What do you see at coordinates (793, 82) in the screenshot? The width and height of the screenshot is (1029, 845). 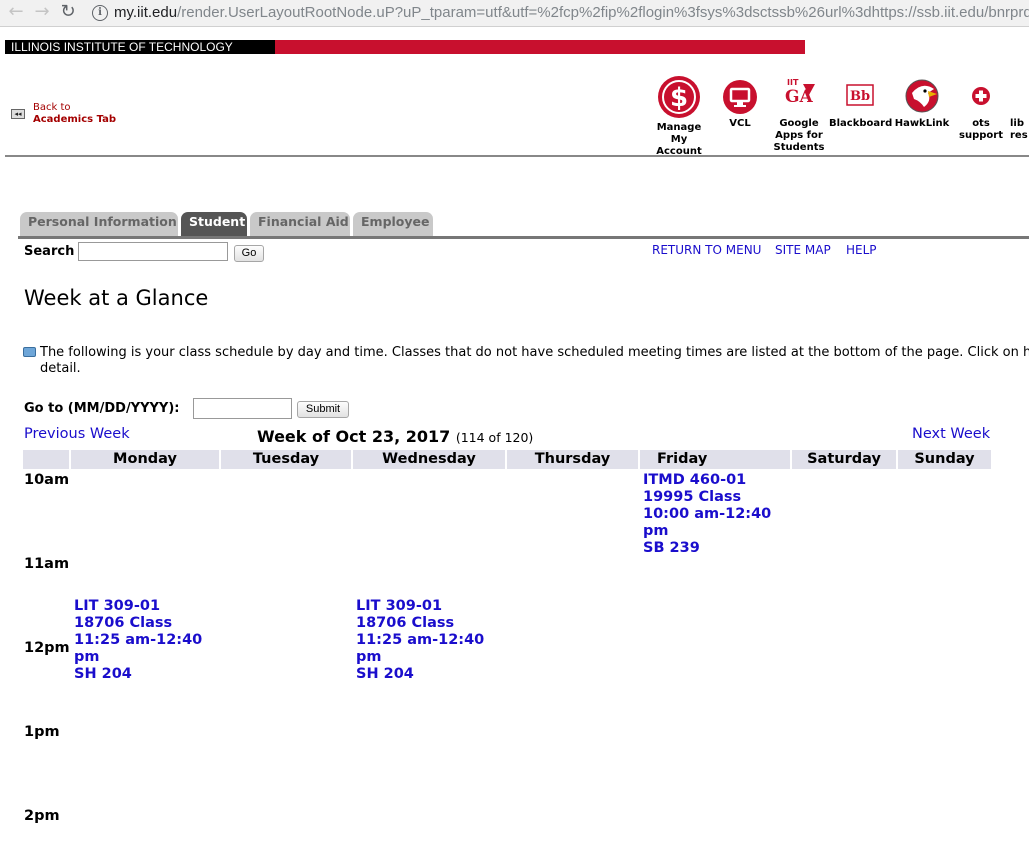 I see `svg-text: IIT` at bounding box center [793, 82].